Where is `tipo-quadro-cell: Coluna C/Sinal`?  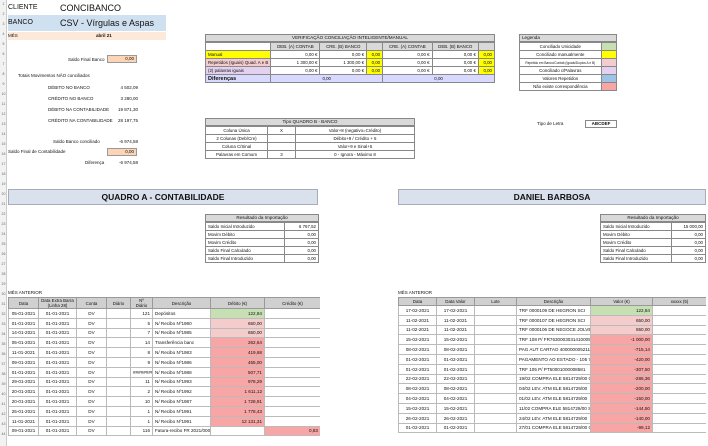
tipo-quadro-cell: Coluna C/Sinal is located at coordinates (236, 146).